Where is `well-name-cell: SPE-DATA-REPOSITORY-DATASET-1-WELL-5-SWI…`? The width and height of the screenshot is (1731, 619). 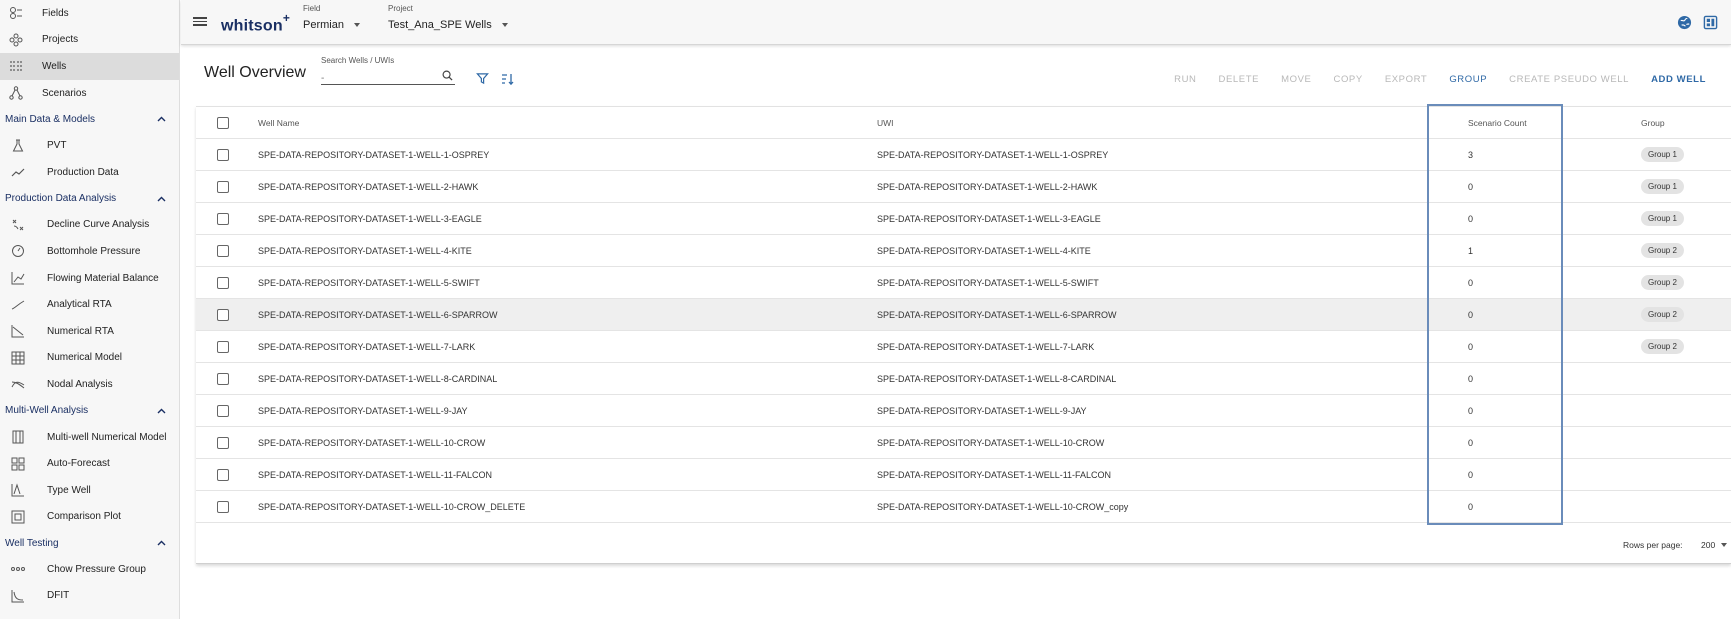
well-name-cell: SPE-DATA-REPOSITORY-DATASET-1-WELL-5-SWI… is located at coordinates (369, 282).